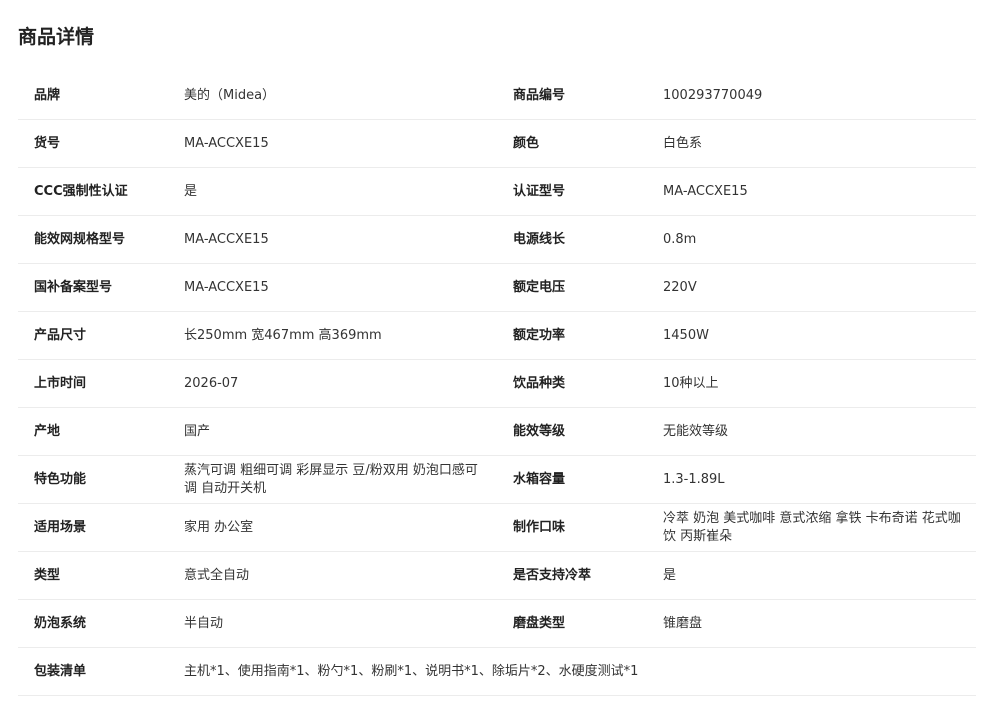  I want to click on spec-value: 家用 办公室, so click(219, 527).